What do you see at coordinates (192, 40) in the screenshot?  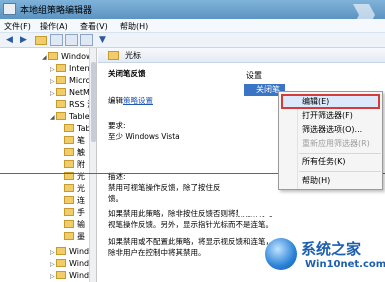 I see `toolbar: ◀ ▶ ▼` at bounding box center [192, 40].